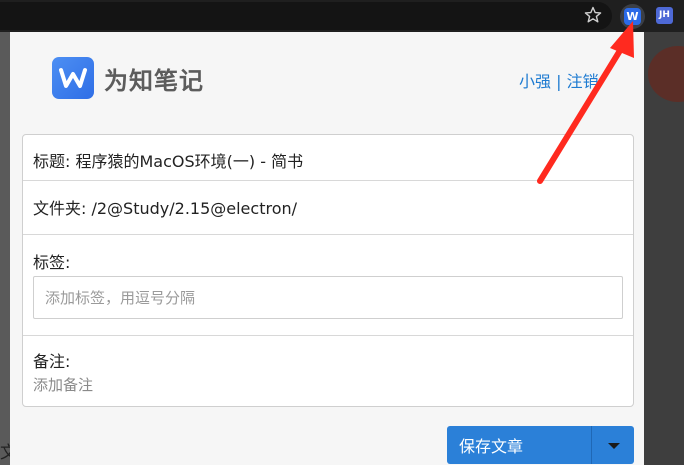  What do you see at coordinates (328, 297) in the screenshot?
I see `tags-input` at bounding box center [328, 297].